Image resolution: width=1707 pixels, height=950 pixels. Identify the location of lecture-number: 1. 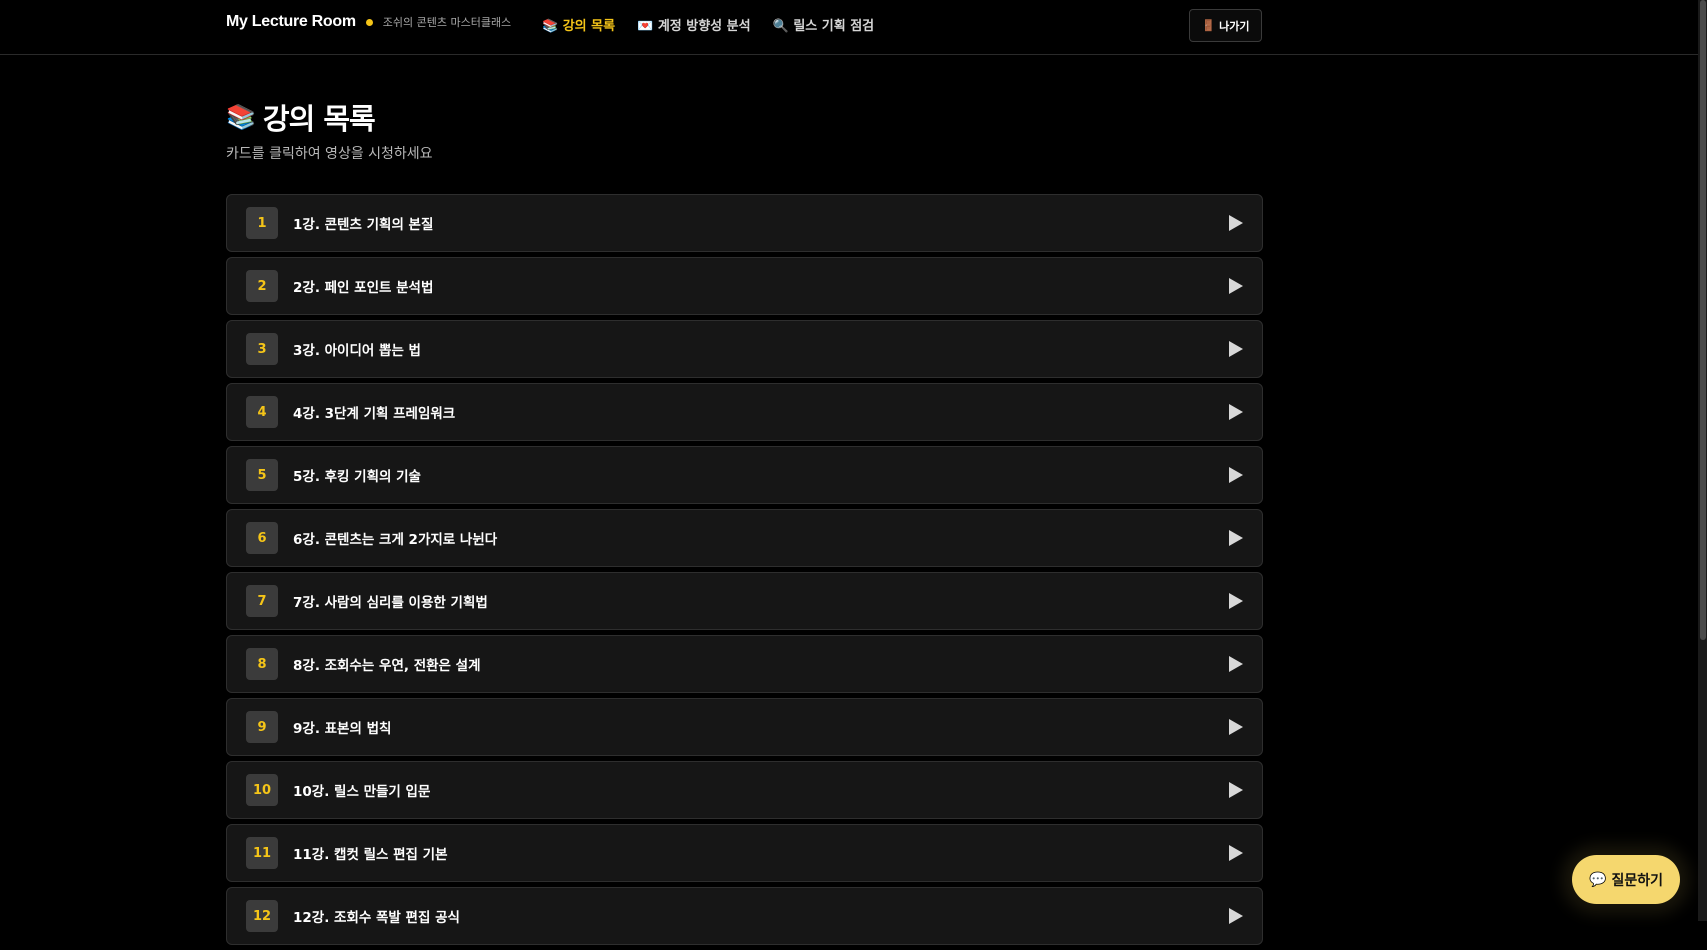
(262, 223).